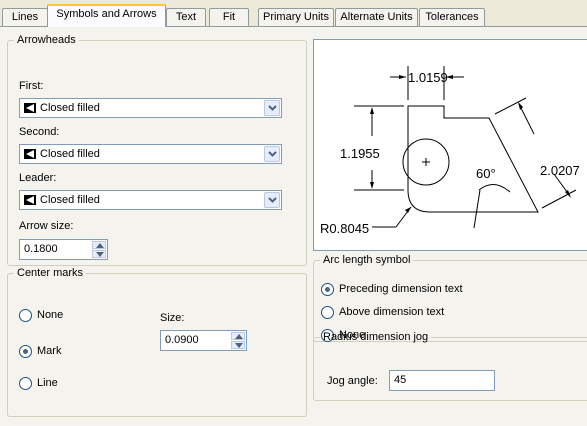 This screenshot has width=587, height=426. What do you see at coordinates (150, 200) in the screenshot?
I see `leader-arrowhead-select: Closed filled` at bounding box center [150, 200].